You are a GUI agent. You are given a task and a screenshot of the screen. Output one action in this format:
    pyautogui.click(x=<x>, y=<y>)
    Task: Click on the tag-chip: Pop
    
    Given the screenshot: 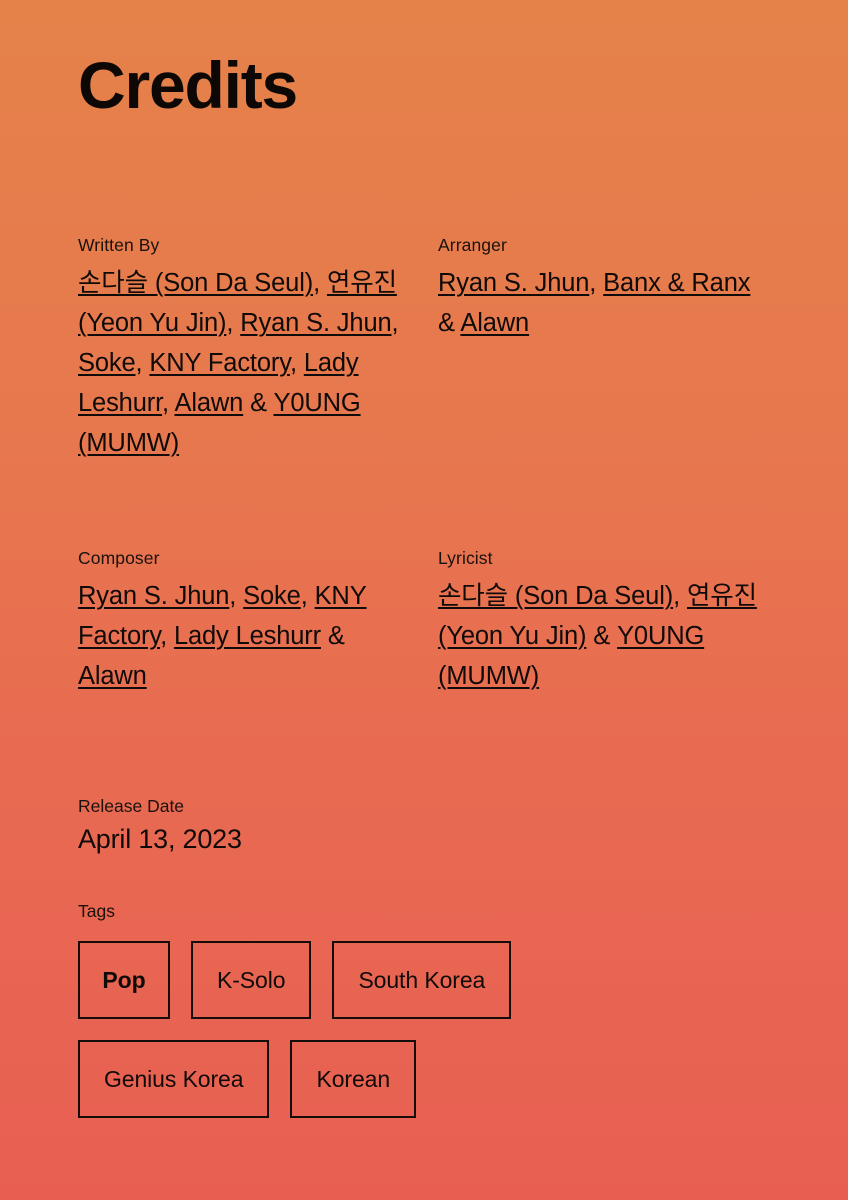 What is the action you would take?
    pyautogui.click(x=124, y=980)
    